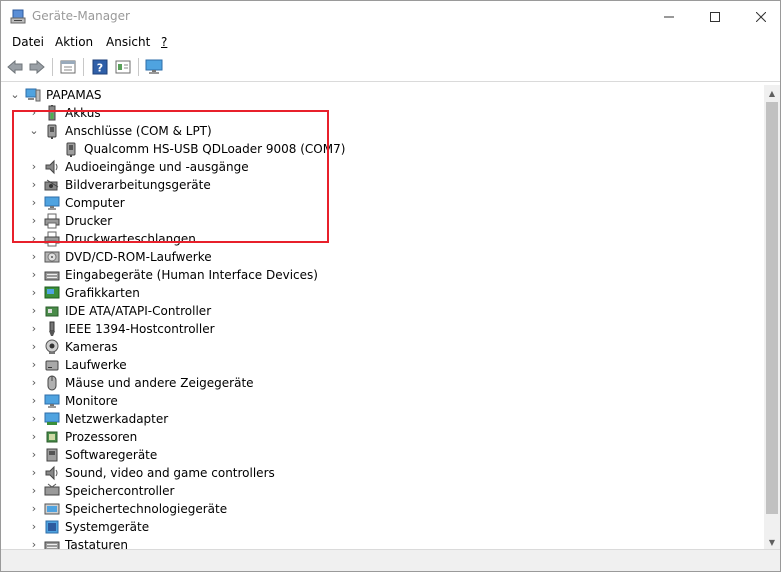 The height and width of the screenshot is (572, 781). I want to click on menu-help: ?, so click(164, 42).